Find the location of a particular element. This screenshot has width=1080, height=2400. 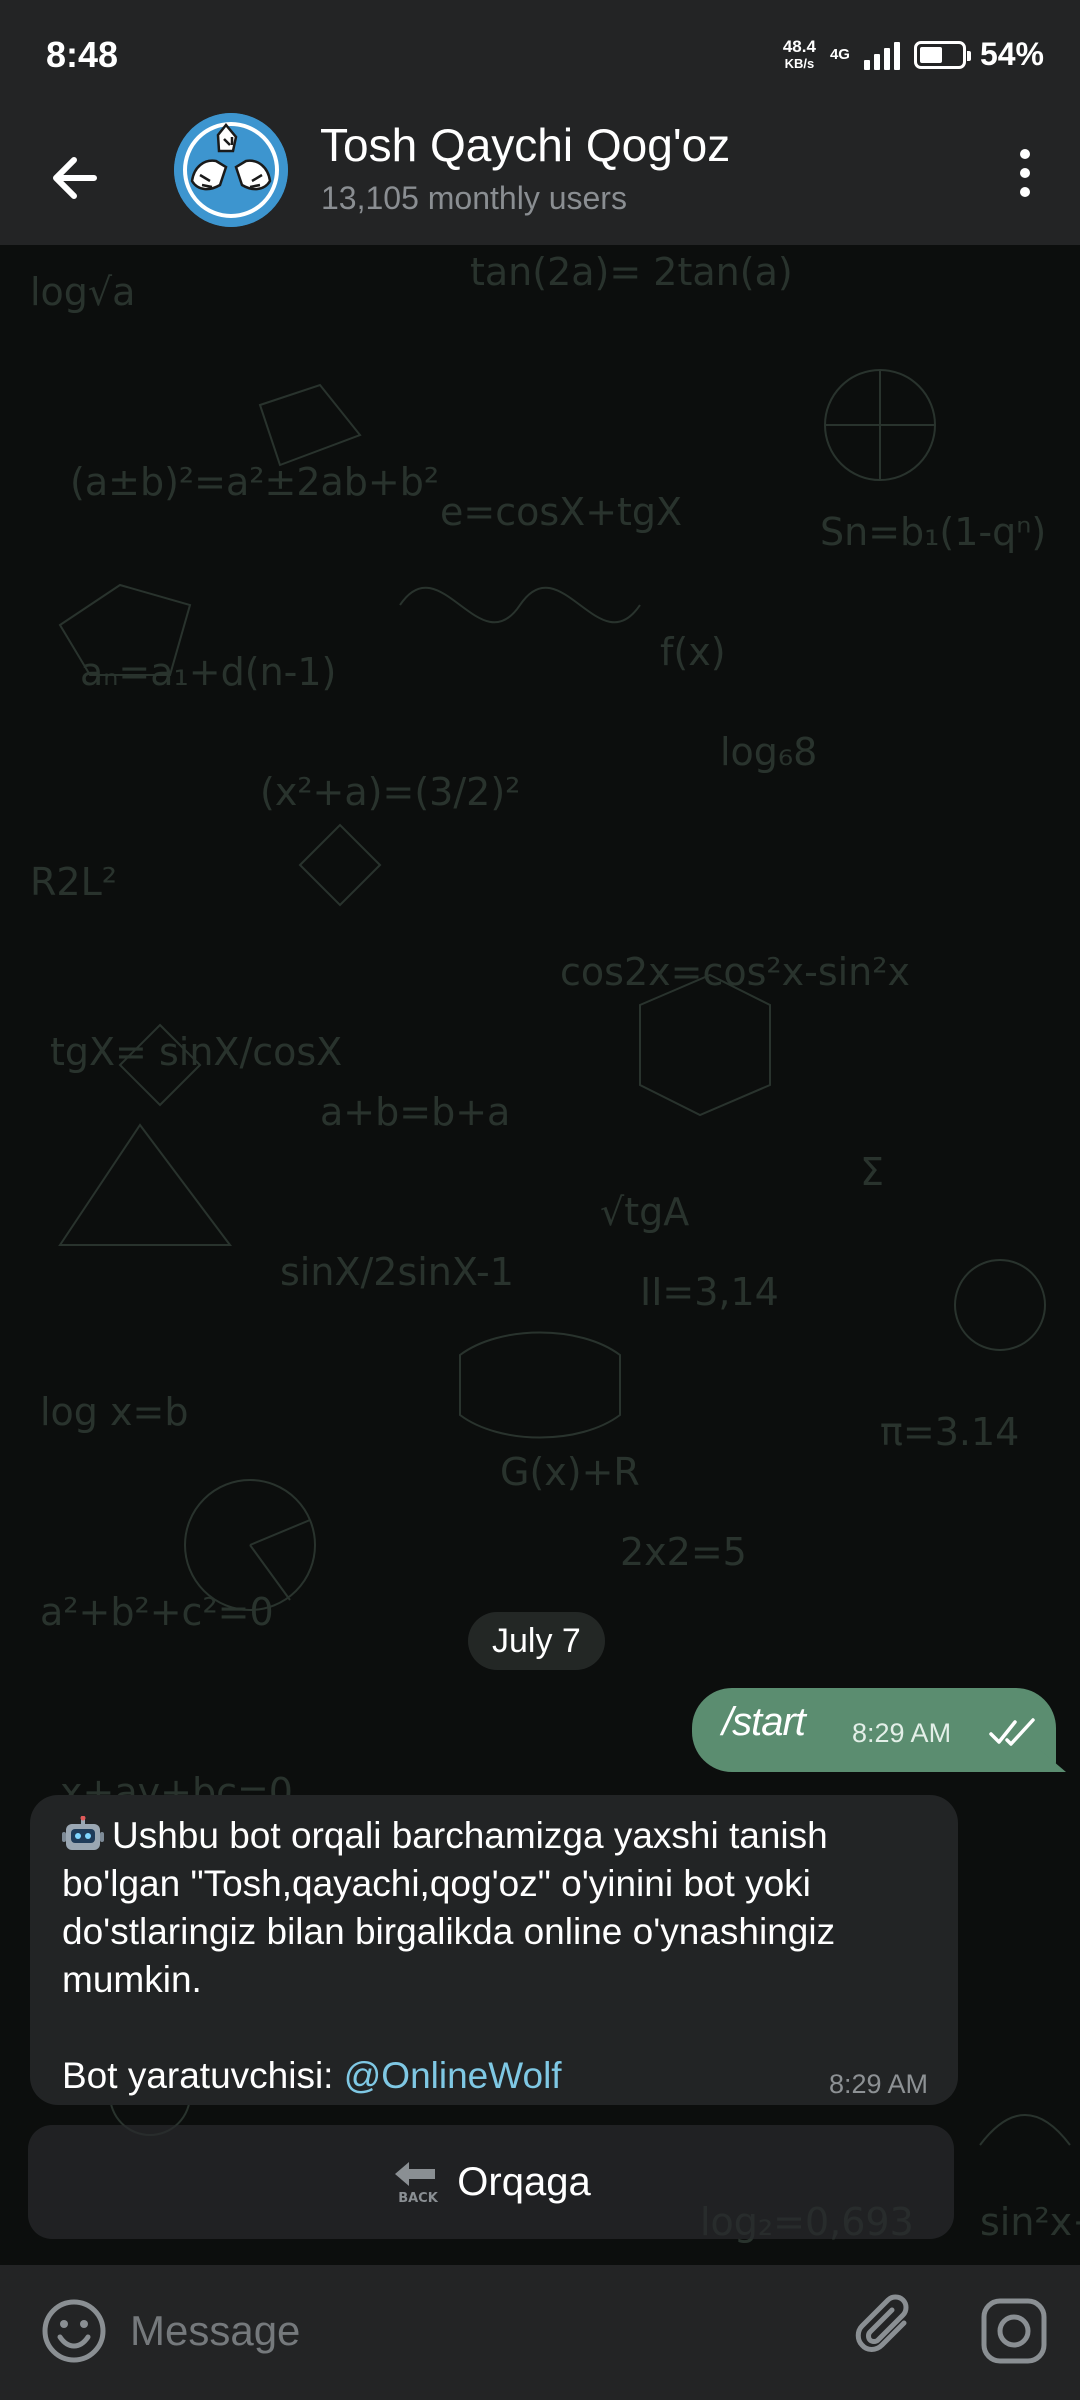

creator-link: @OnlineWolf is located at coordinates (453, 2075).